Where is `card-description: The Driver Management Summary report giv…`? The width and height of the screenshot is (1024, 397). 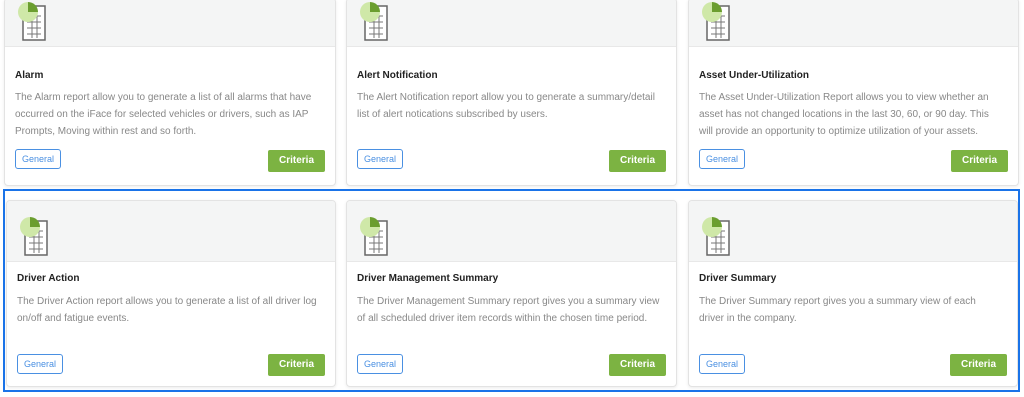 card-description: The Driver Management Summary report giv… is located at coordinates (508, 310).